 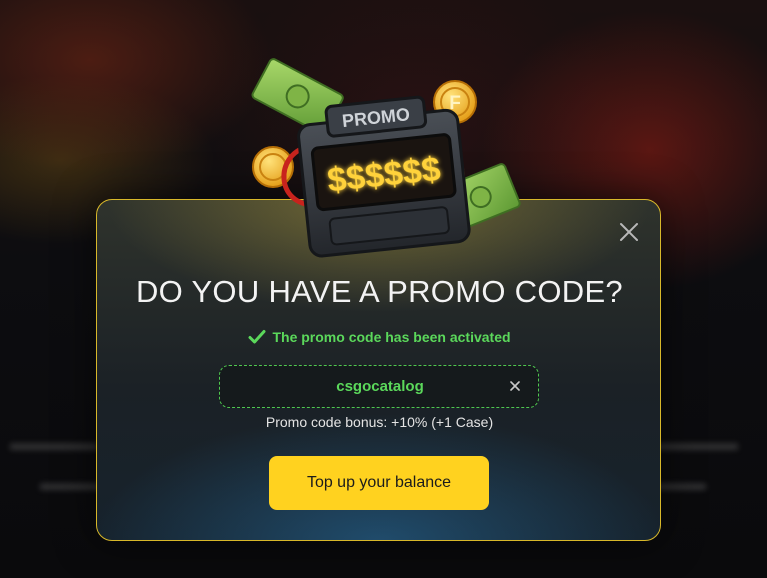 I want to click on check-icon, so click(x=257, y=337).